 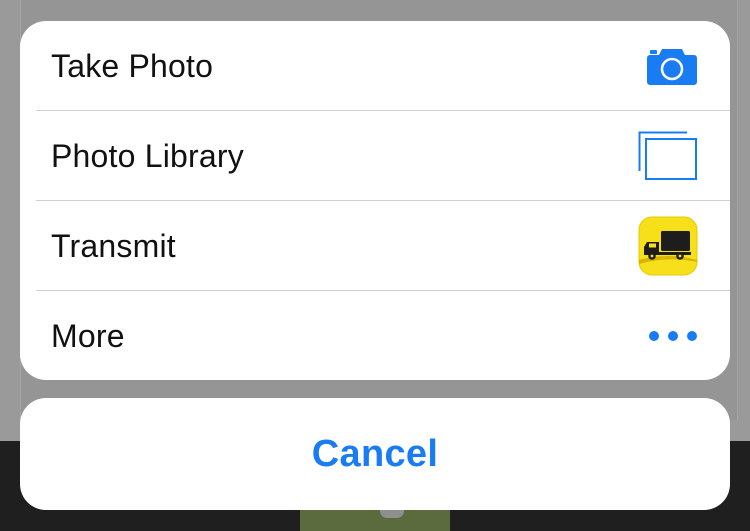 What do you see at coordinates (672, 66) in the screenshot?
I see `camera-icon` at bounding box center [672, 66].